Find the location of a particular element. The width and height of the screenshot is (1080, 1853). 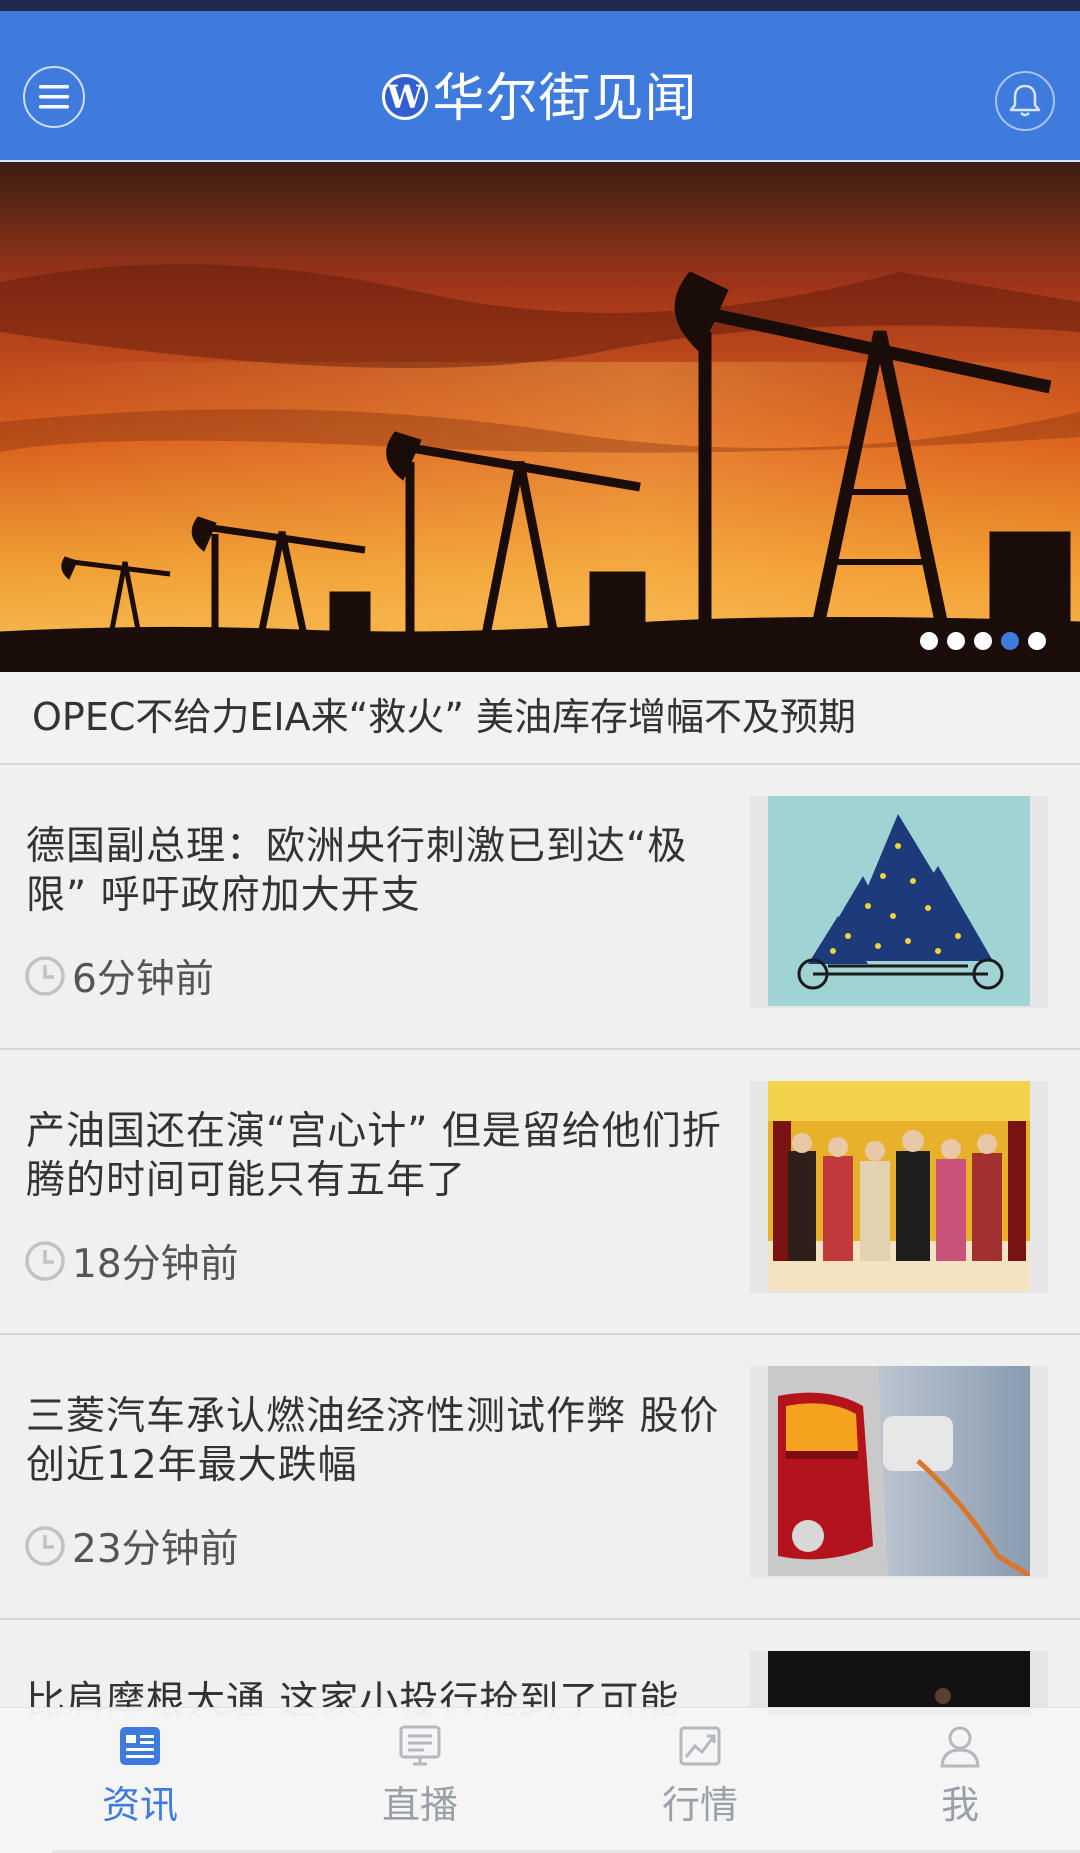

news-time-text: 6分钟前 is located at coordinates (143, 979).